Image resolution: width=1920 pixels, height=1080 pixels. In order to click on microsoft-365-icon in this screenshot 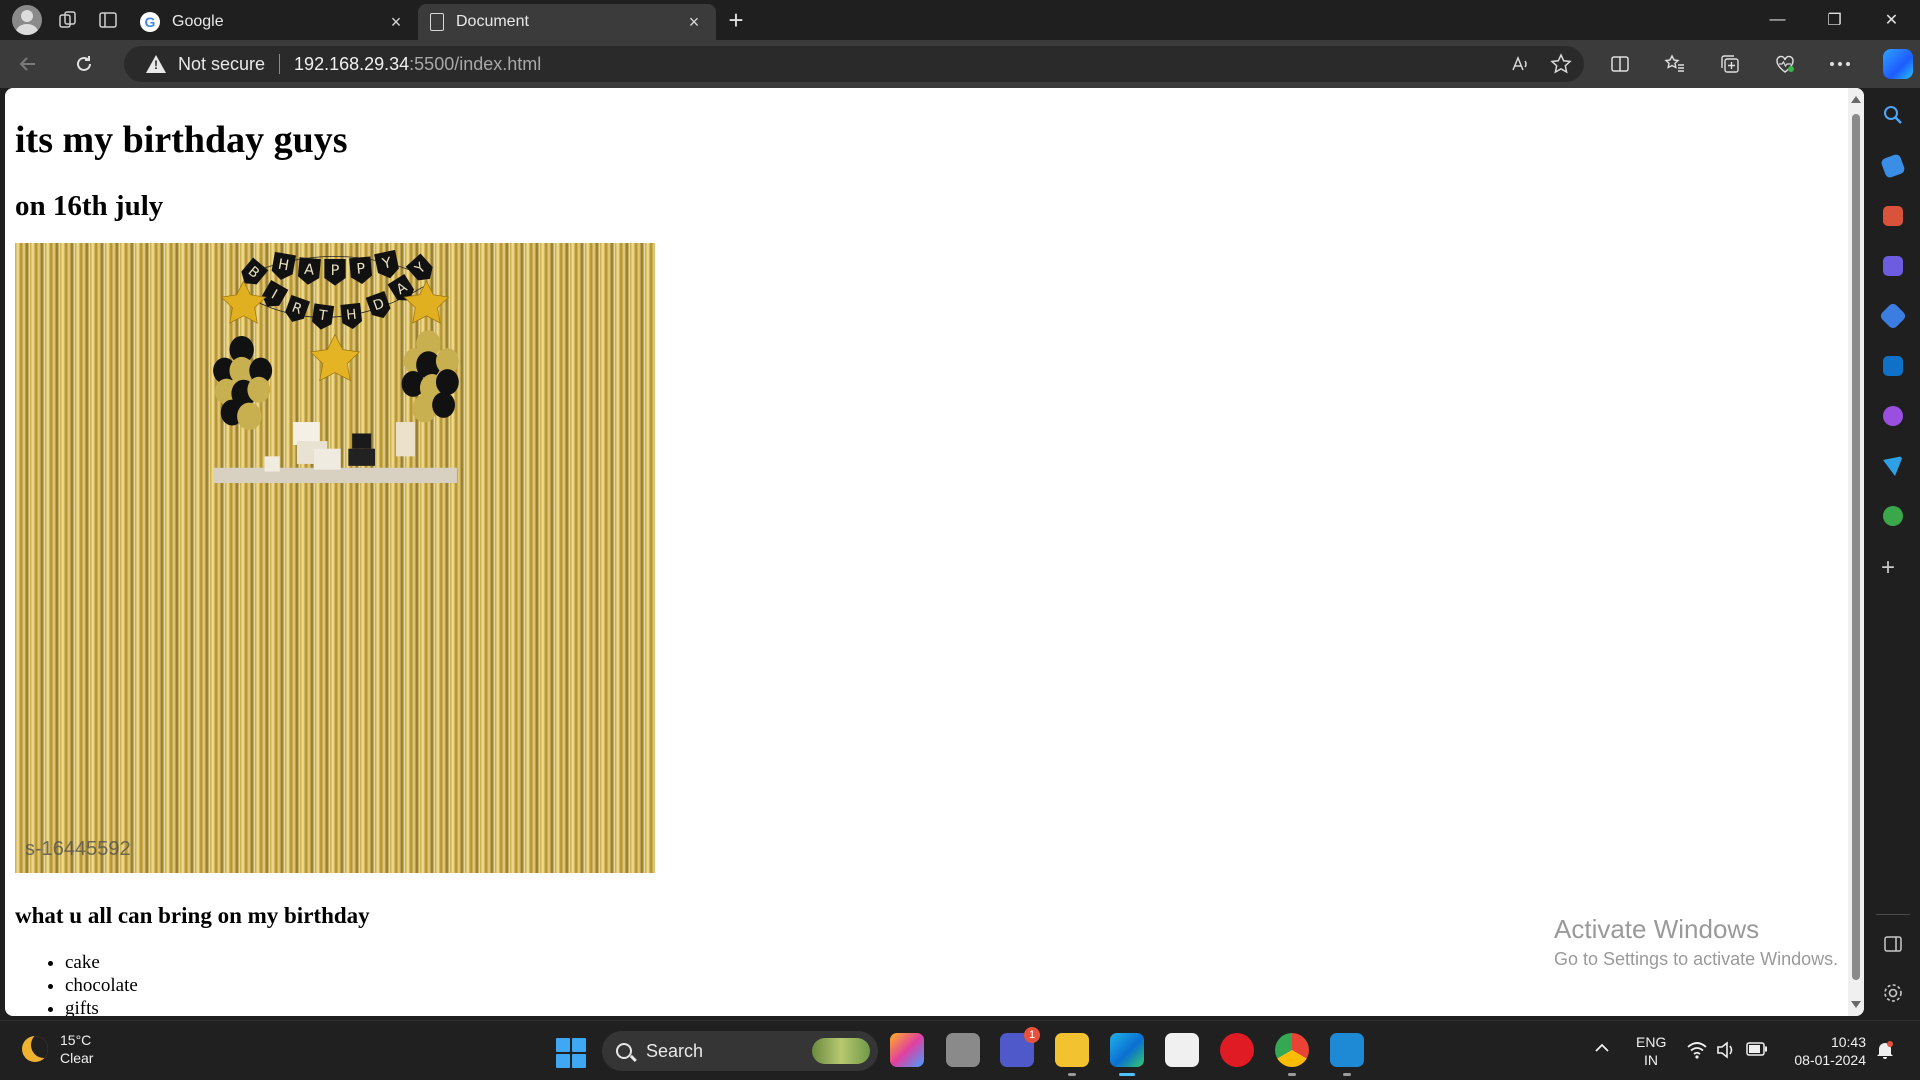, I will do `click(1893, 316)`.